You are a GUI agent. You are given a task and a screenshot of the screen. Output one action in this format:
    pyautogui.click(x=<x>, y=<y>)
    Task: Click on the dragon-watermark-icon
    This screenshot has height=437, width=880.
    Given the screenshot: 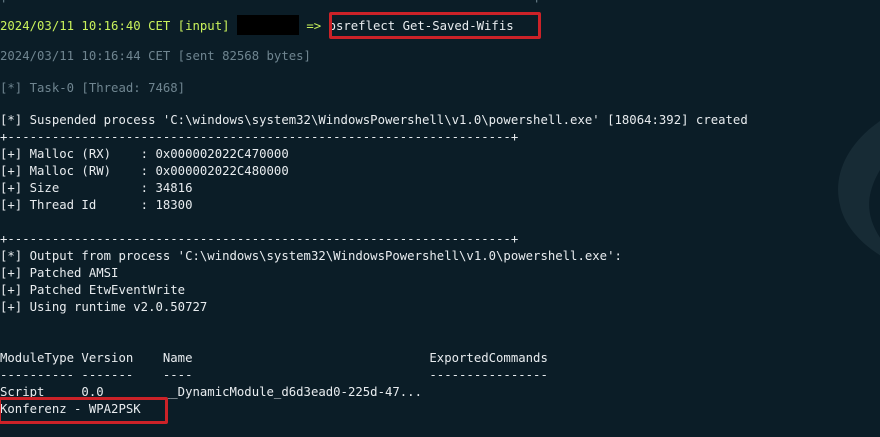 What is the action you would take?
    pyautogui.click(x=859, y=188)
    